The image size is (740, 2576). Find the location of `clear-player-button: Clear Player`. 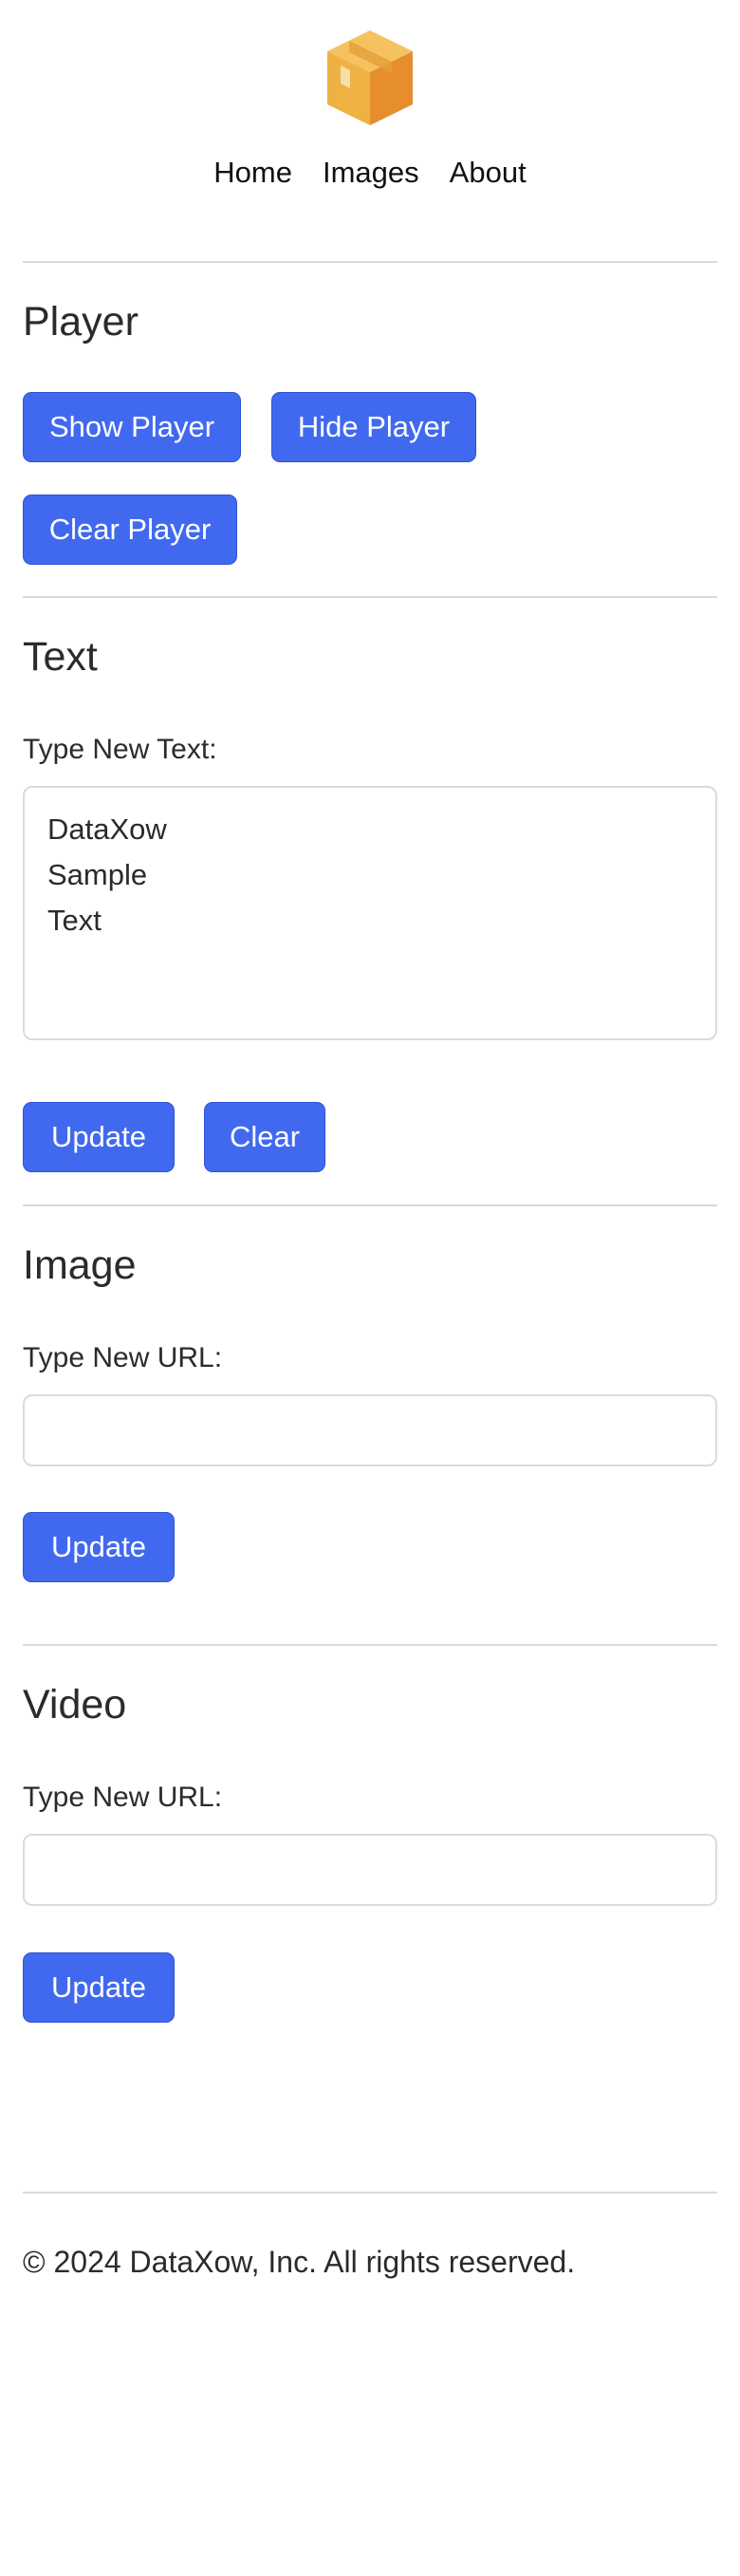

clear-player-button: Clear Player is located at coordinates (130, 530).